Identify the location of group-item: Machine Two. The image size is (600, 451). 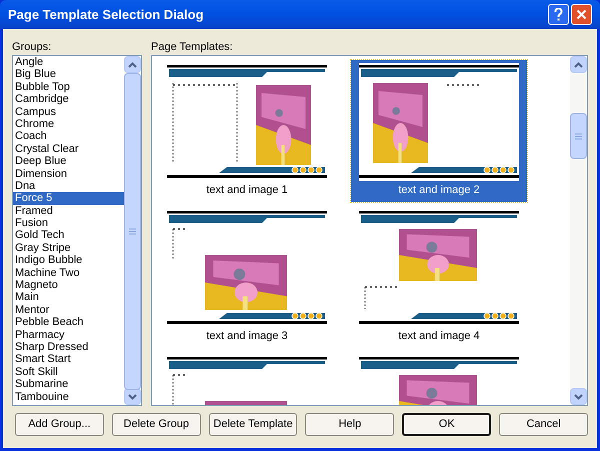
(68, 273).